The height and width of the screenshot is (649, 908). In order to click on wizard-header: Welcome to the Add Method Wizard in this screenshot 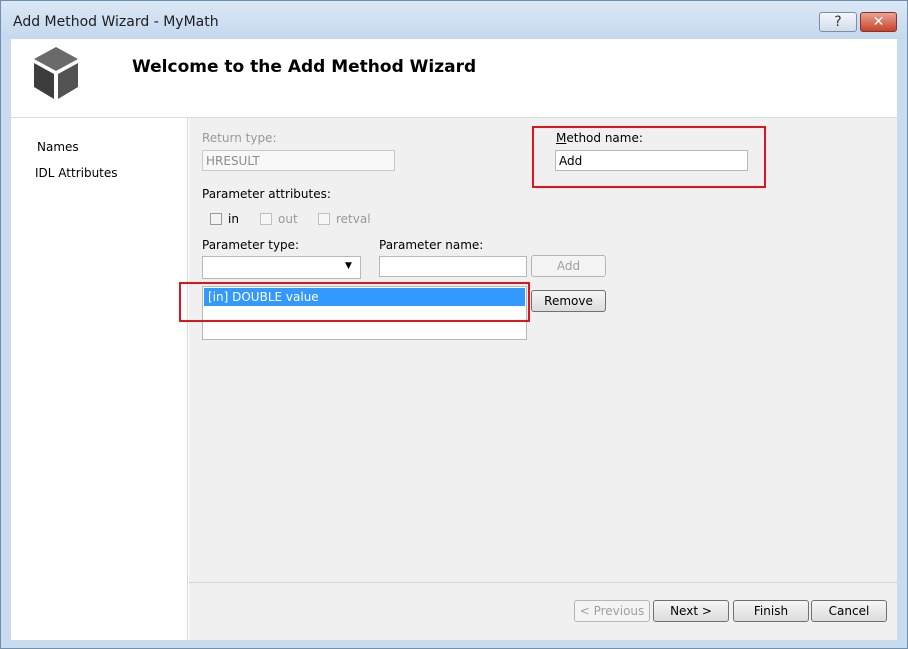, I will do `click(454, 78)`.